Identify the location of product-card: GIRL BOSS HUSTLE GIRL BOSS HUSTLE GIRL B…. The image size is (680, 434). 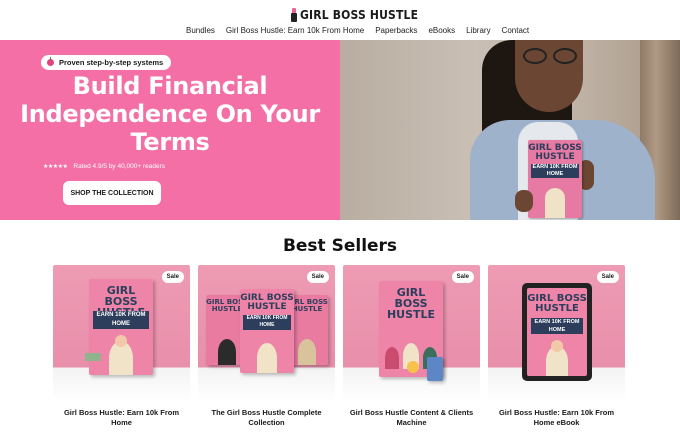
(266, 346).